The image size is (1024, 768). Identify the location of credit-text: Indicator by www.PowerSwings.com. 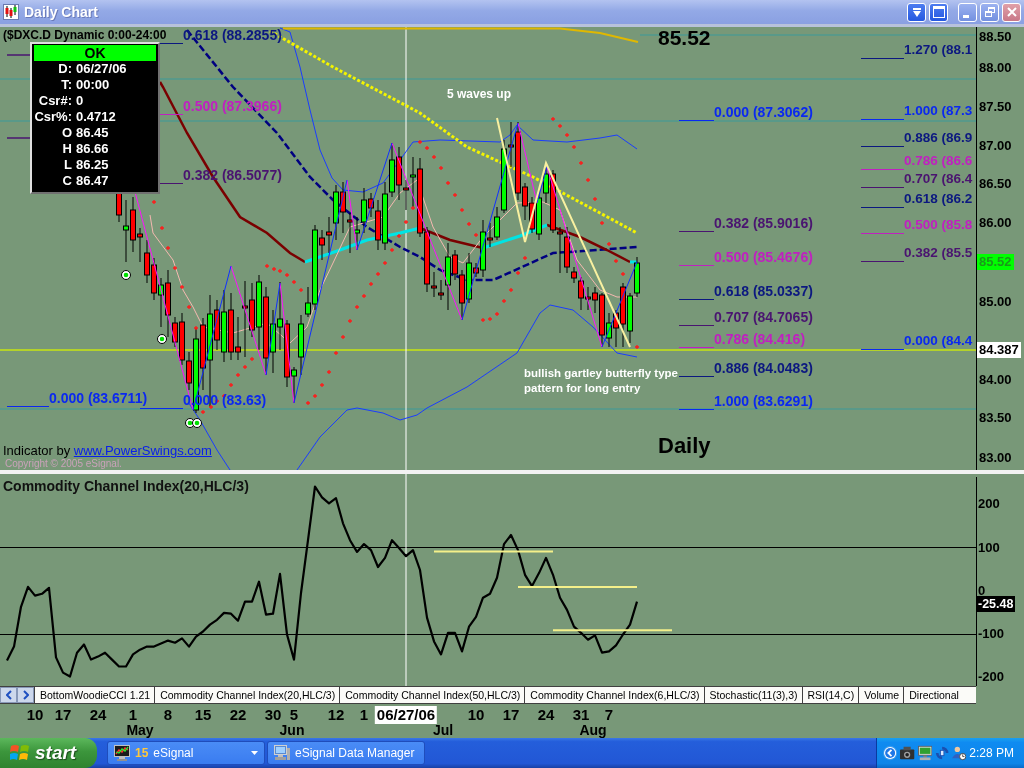
(107, 450).